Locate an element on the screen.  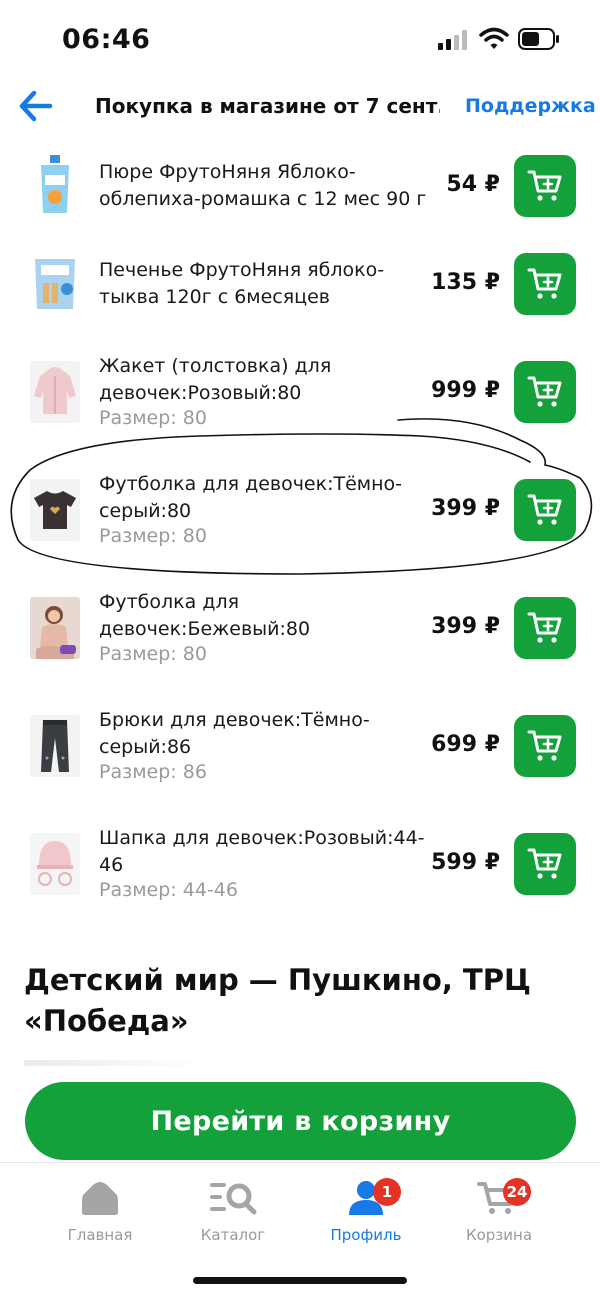
child-model-photo-icon is located at coordinates (55, 628).